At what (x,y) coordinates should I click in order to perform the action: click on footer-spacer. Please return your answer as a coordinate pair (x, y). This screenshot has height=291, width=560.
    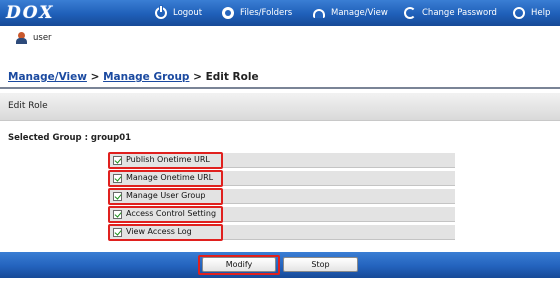
    Looking at the image, I should click on (280, 284).